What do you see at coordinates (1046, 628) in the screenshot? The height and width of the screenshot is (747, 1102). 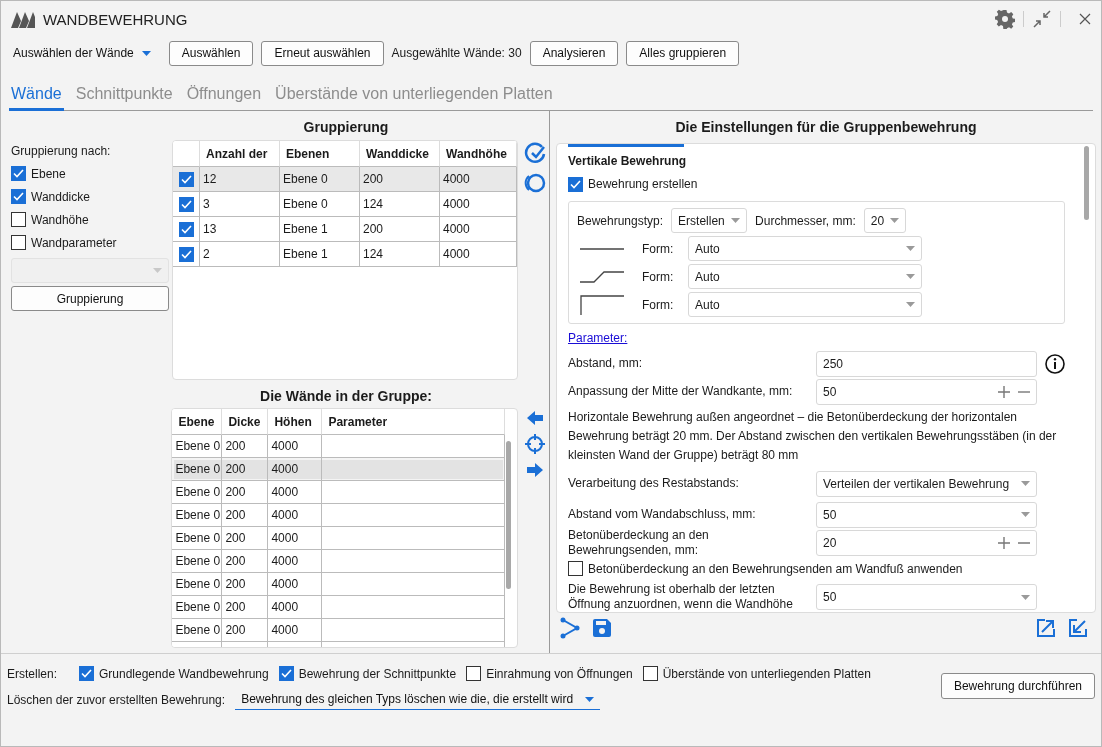 I see `export-icon` at bounding box center [1046, 628].